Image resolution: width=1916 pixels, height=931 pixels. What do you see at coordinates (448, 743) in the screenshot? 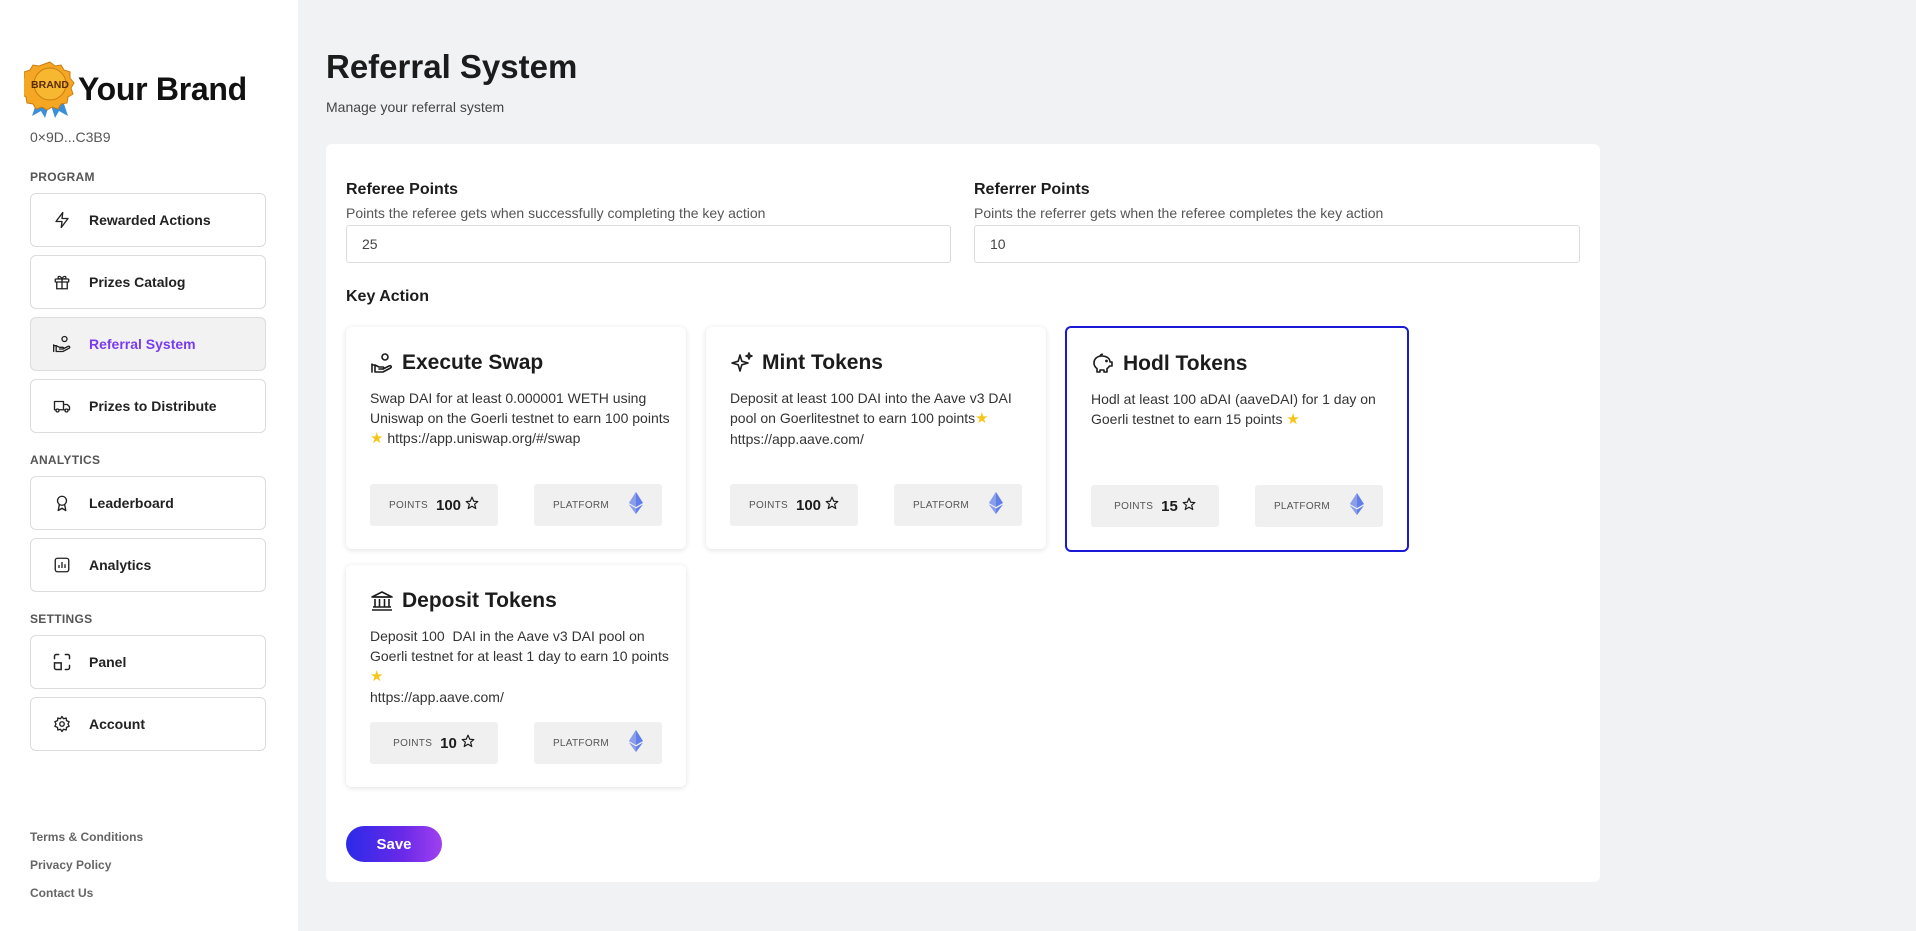
I see `points-value: 10` at bounding box center [448, 743].